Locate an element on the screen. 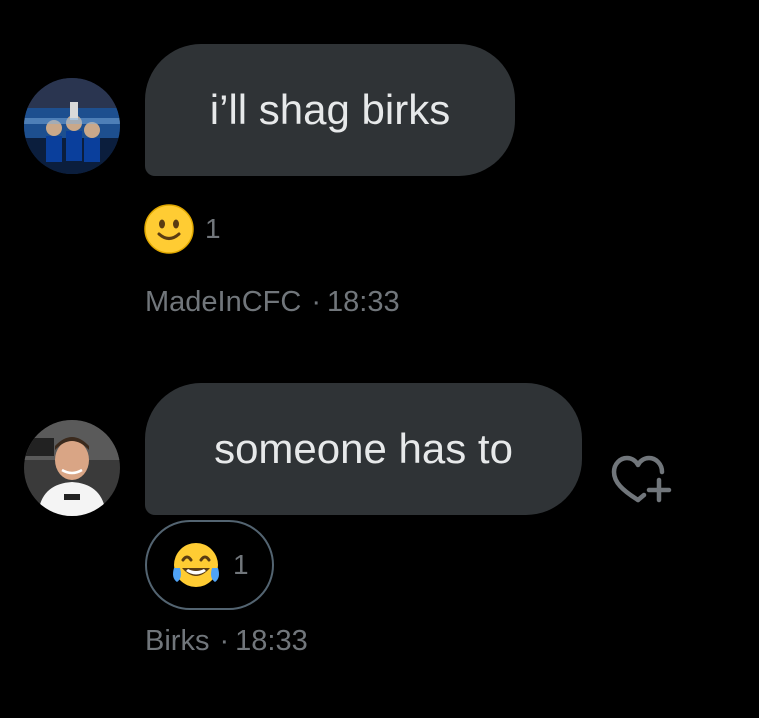 Image resolution: width=759 pixels, height=718 pixels. message-meta: Birks · 18:33 is located at coordinates (226, 641).